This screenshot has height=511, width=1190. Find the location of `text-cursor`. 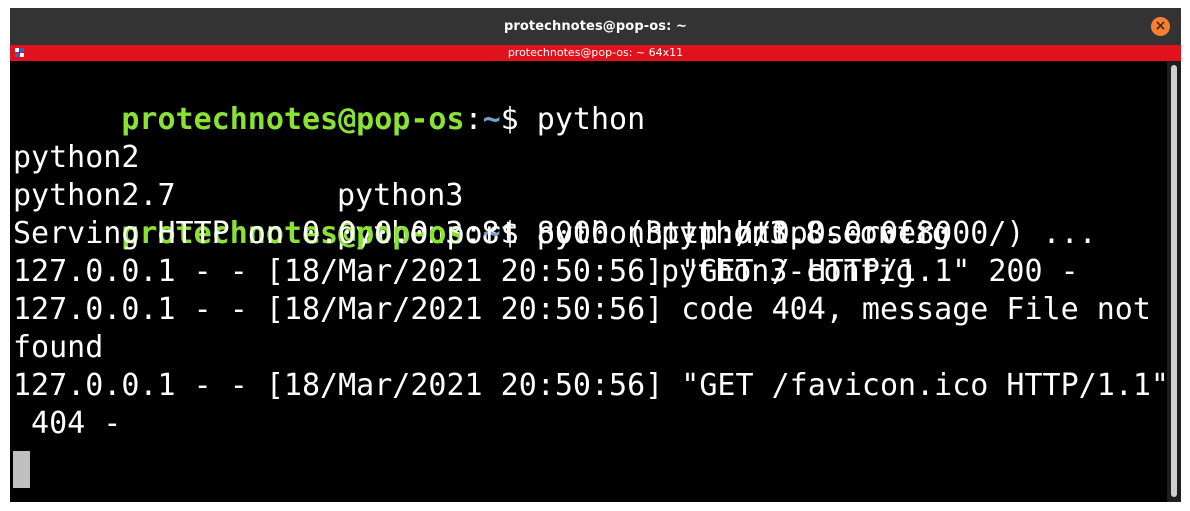

text-cursor is located at coordinates (21, 469).